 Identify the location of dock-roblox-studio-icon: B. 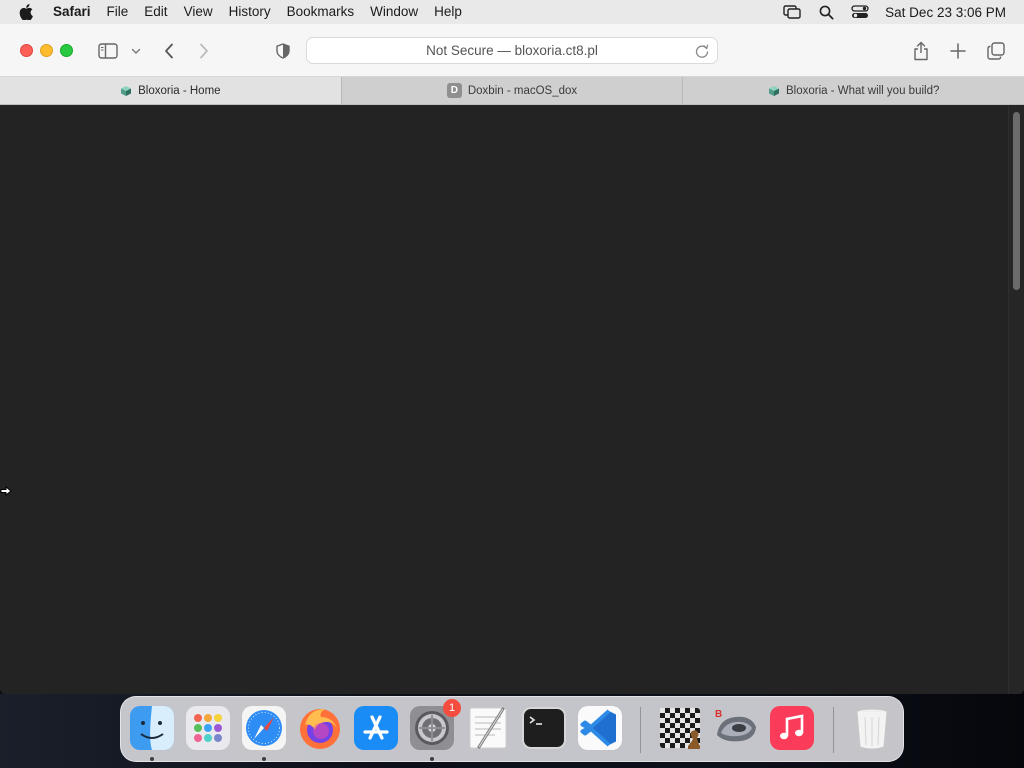
(736, 728).